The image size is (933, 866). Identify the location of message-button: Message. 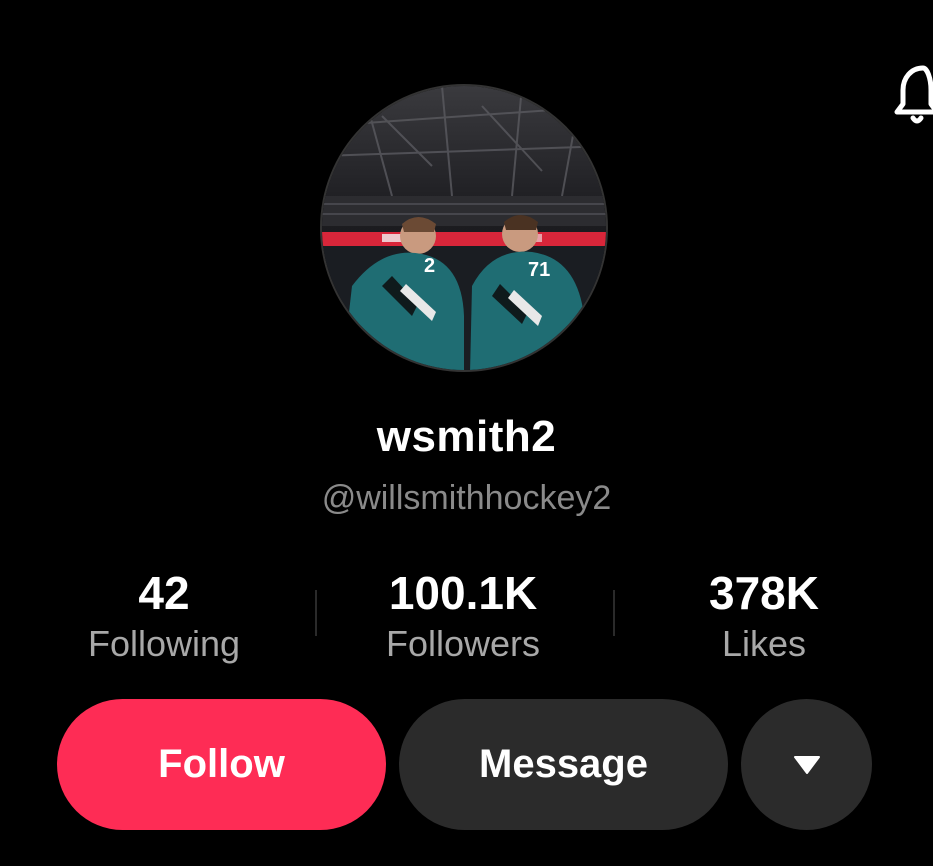
(563, 764).